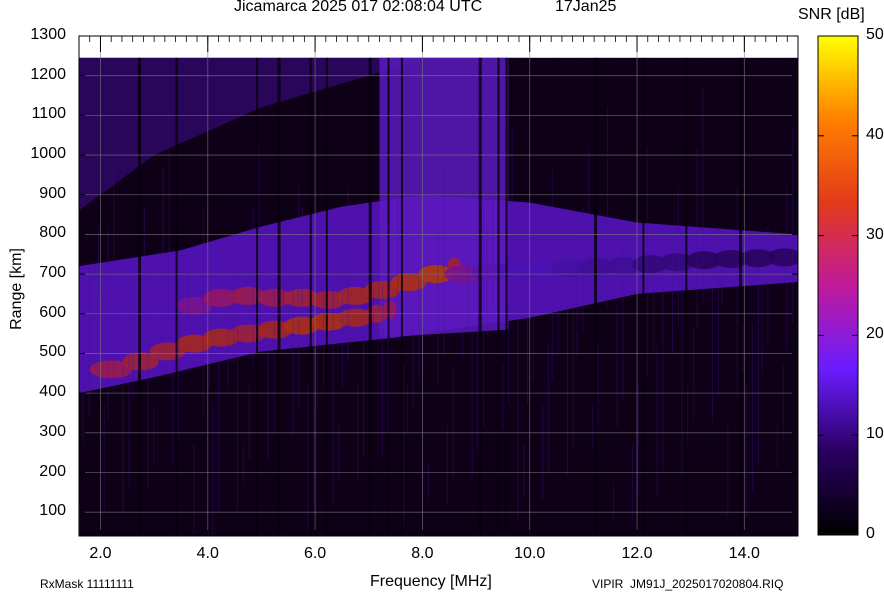 This screenshot has width=884, height=595. Describe the element at coordinates (875, 134) in the screenshot. I see `colorbar-tick-label: 40` at that location.